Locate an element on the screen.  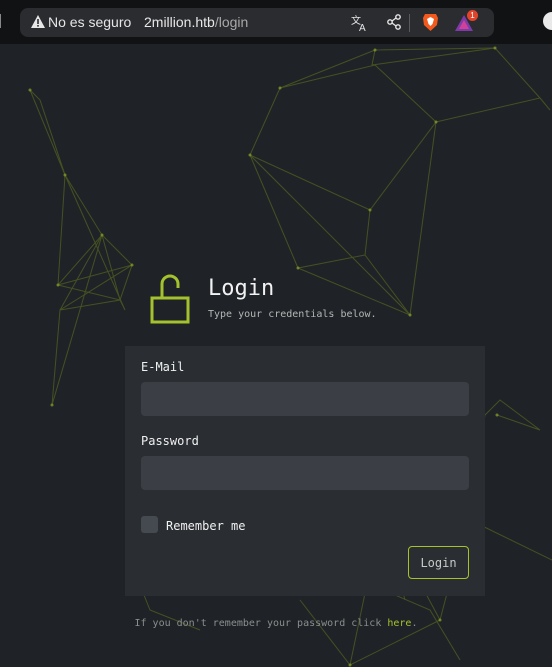
svg-text: A is located at coordinates (362, 27).